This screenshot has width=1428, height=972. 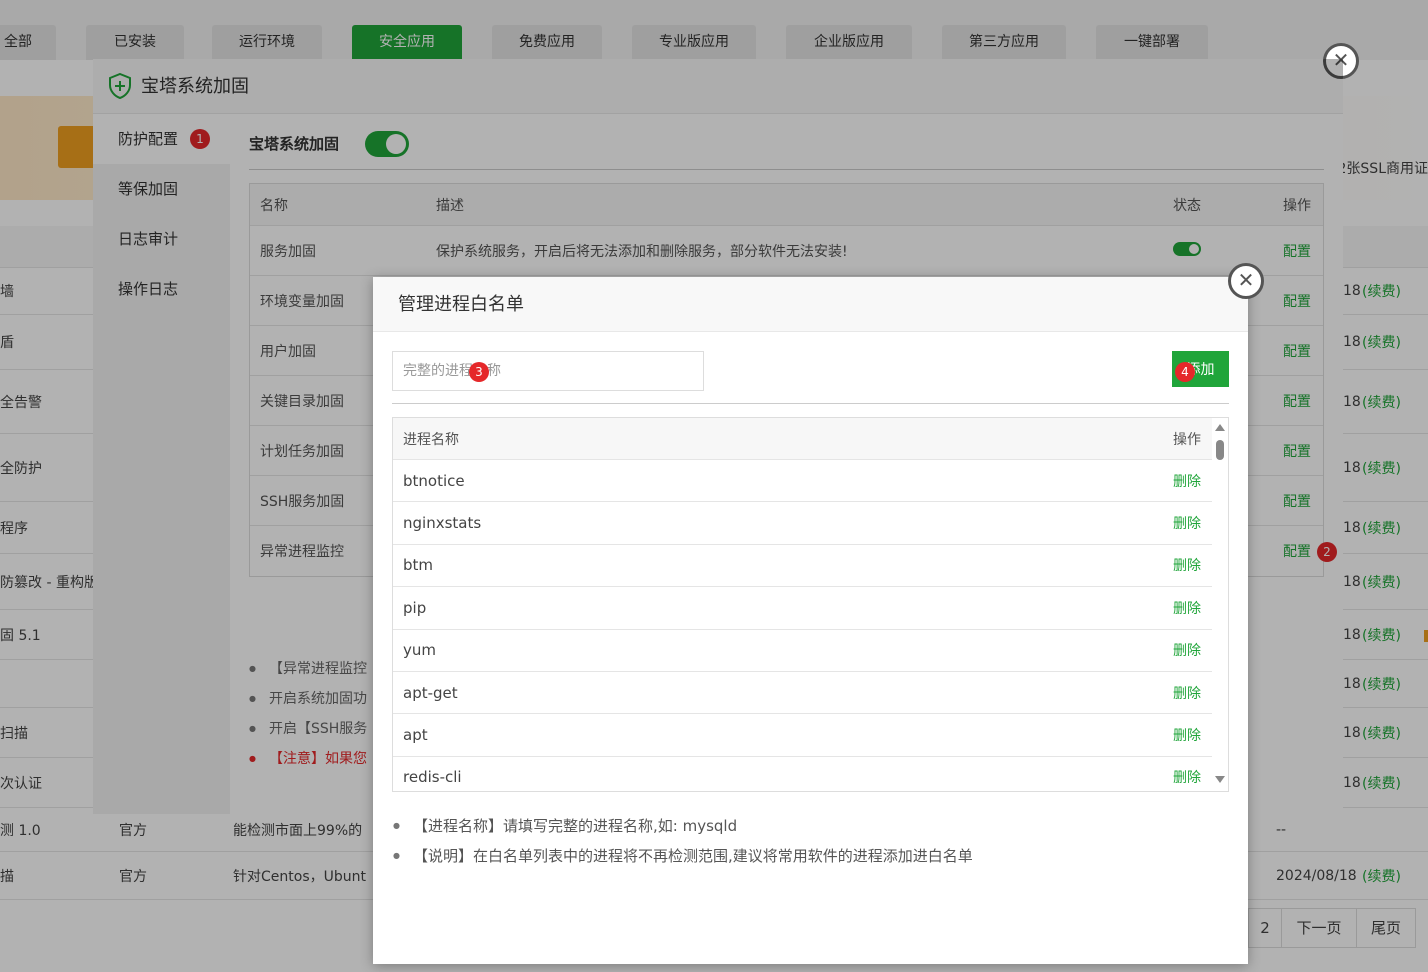 What do you see at coordinates (803, 774) in the screenshot?
I see `table-row: redis-cli 删除` at bounding box center [803, 774].